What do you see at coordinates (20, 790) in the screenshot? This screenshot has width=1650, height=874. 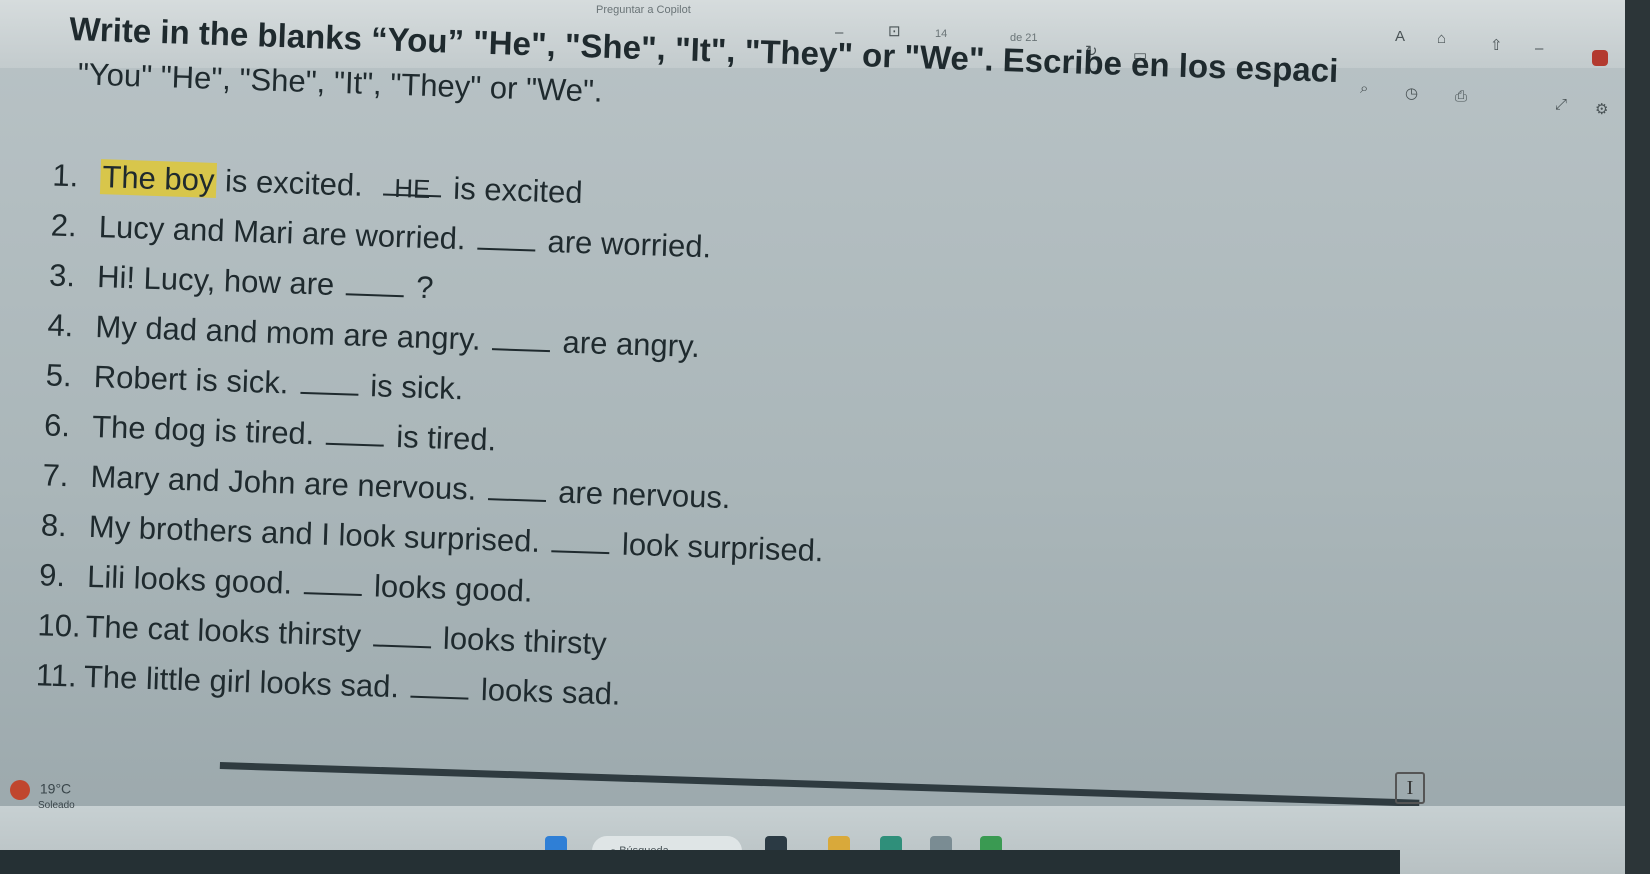 I see `weather-icon` at bounding box center [20, 790].